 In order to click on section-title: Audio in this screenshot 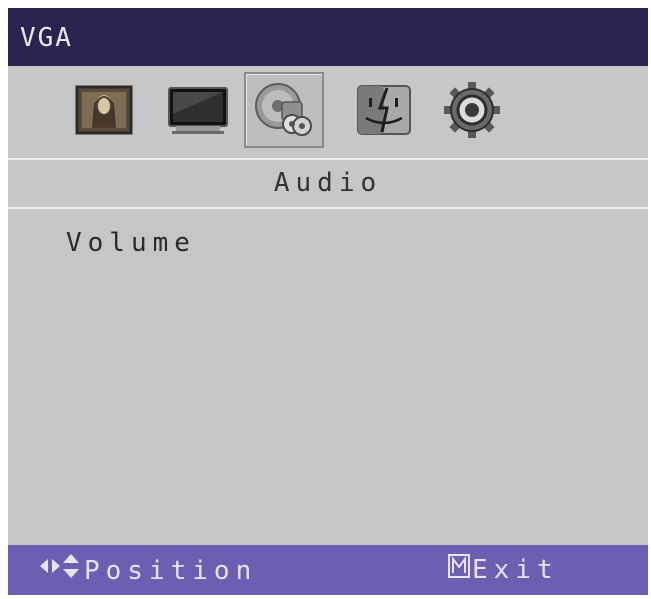, I will do `click(328, 183)`.